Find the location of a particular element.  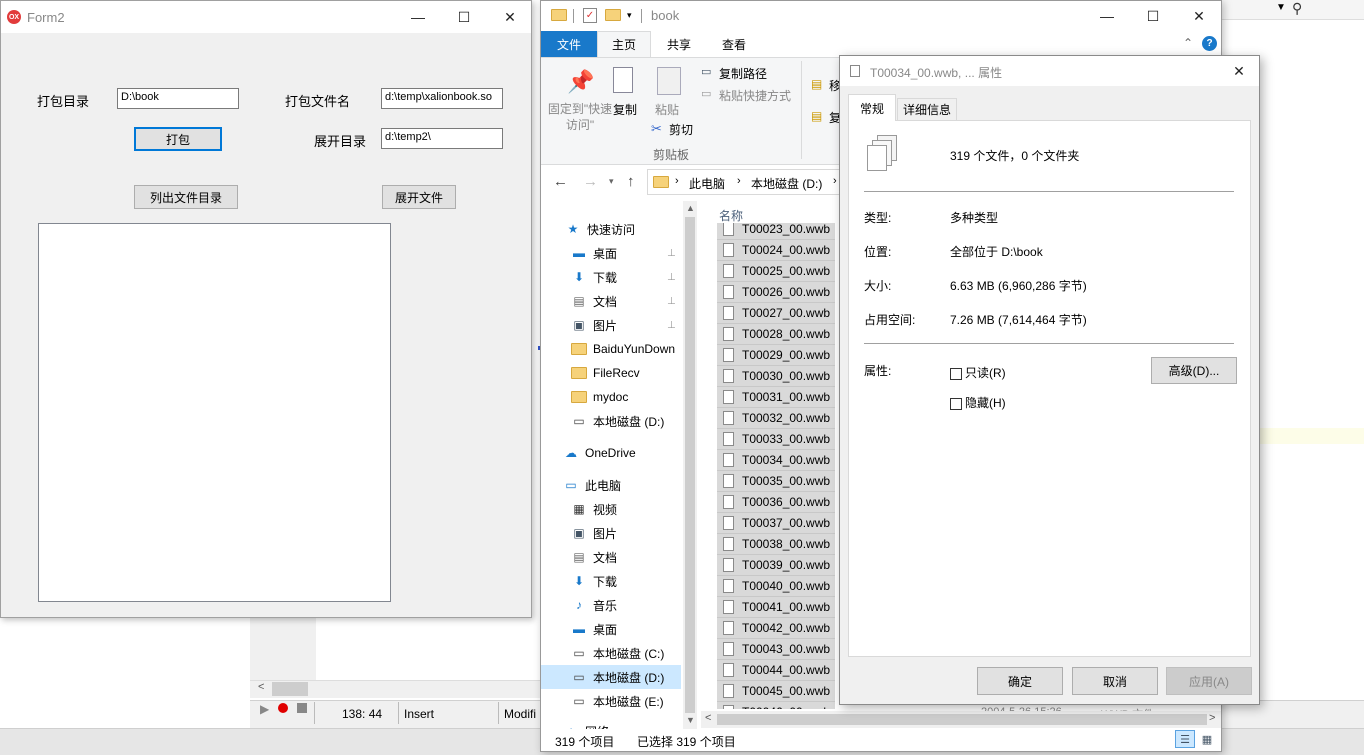

file-row: T00024_00.wwb is located at coordinates (776, 250).